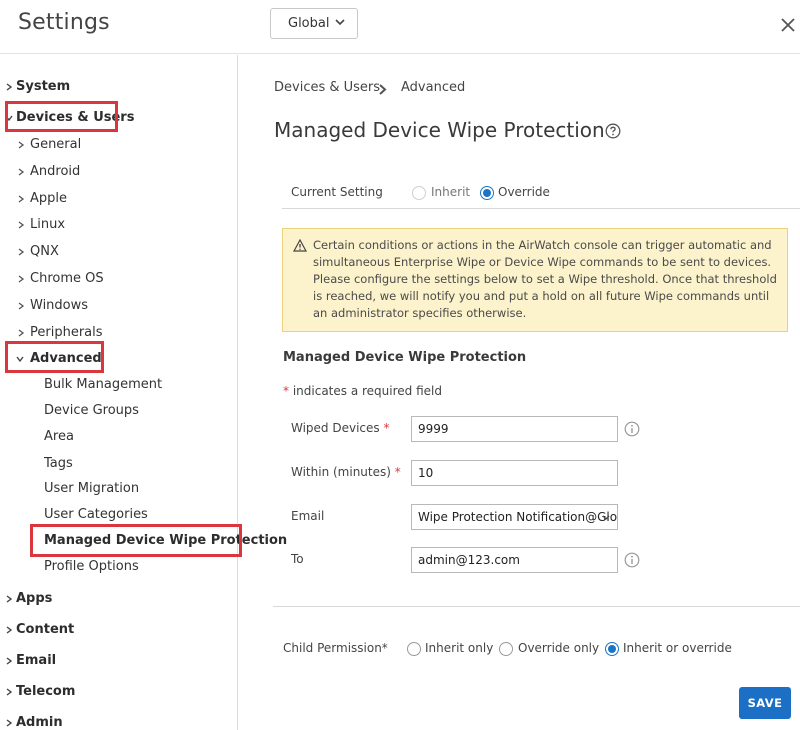 This screenshot has width=800, height=730. Describe the element at coordinates (405, 357) in the screenshot. I see `section-title: Managed Device Wipe Protection` at that location.